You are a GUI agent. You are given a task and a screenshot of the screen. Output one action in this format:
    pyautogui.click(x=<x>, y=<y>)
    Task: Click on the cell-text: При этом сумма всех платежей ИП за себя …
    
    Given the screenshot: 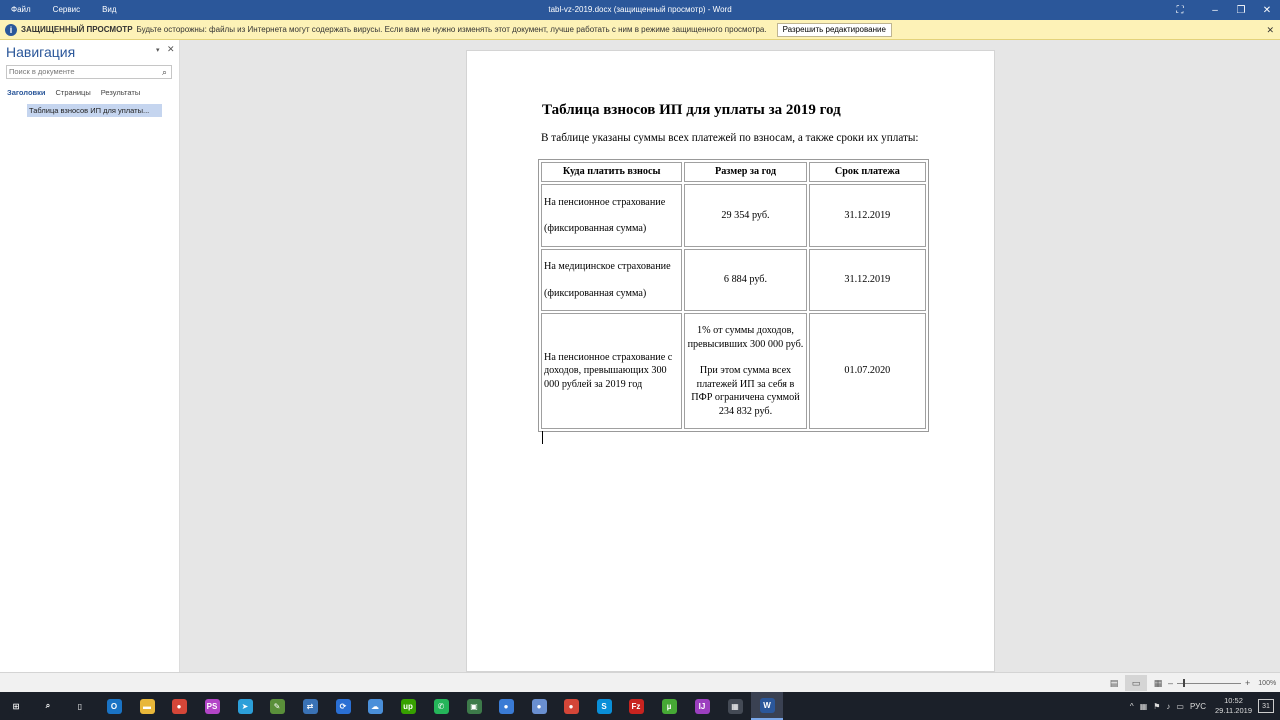 What is the action you would take?
    pyautogui.click(x=745, y=391)
    